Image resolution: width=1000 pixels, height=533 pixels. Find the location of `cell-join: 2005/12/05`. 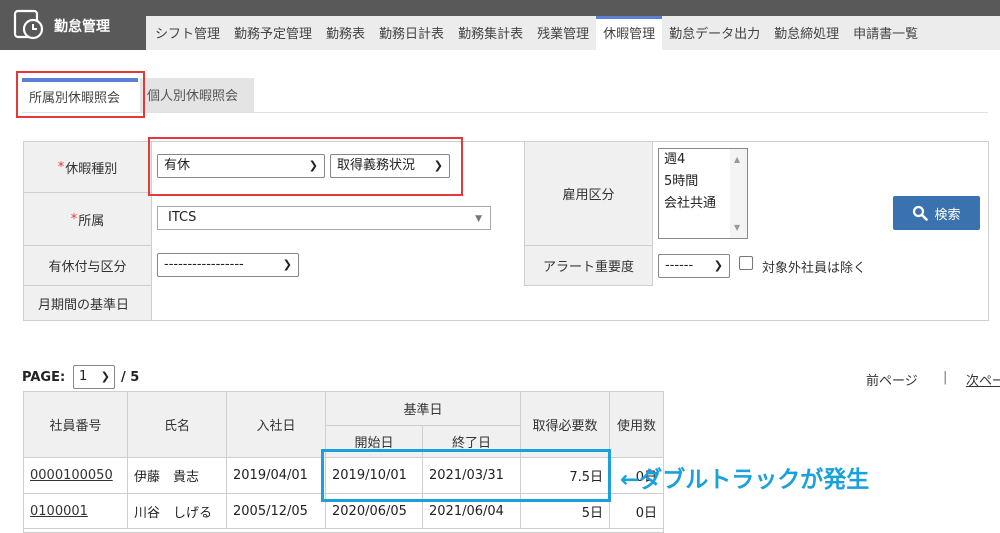

cell-join: 2005/12/05 is located at coordinates (276, 511).